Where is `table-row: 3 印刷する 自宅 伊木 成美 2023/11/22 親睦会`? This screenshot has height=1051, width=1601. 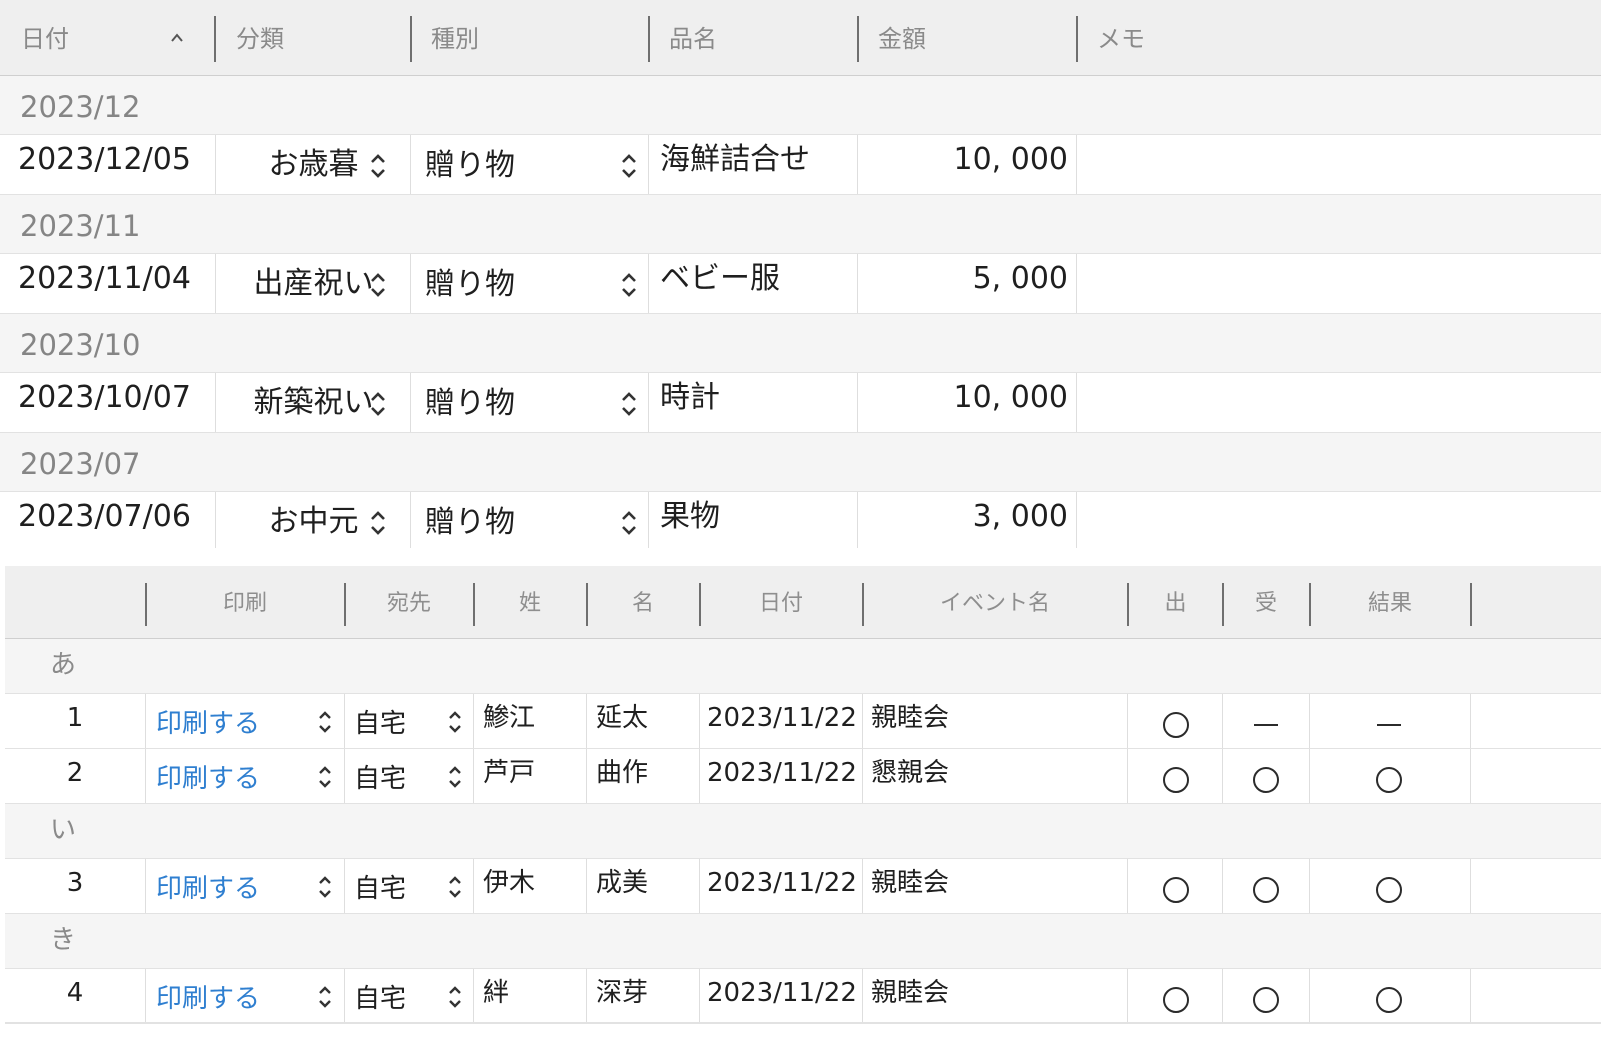 table-row: 3 印刷する 自宅 伊木 成美 2023/11/22 親睦会 is located at coordinates (803, 886).